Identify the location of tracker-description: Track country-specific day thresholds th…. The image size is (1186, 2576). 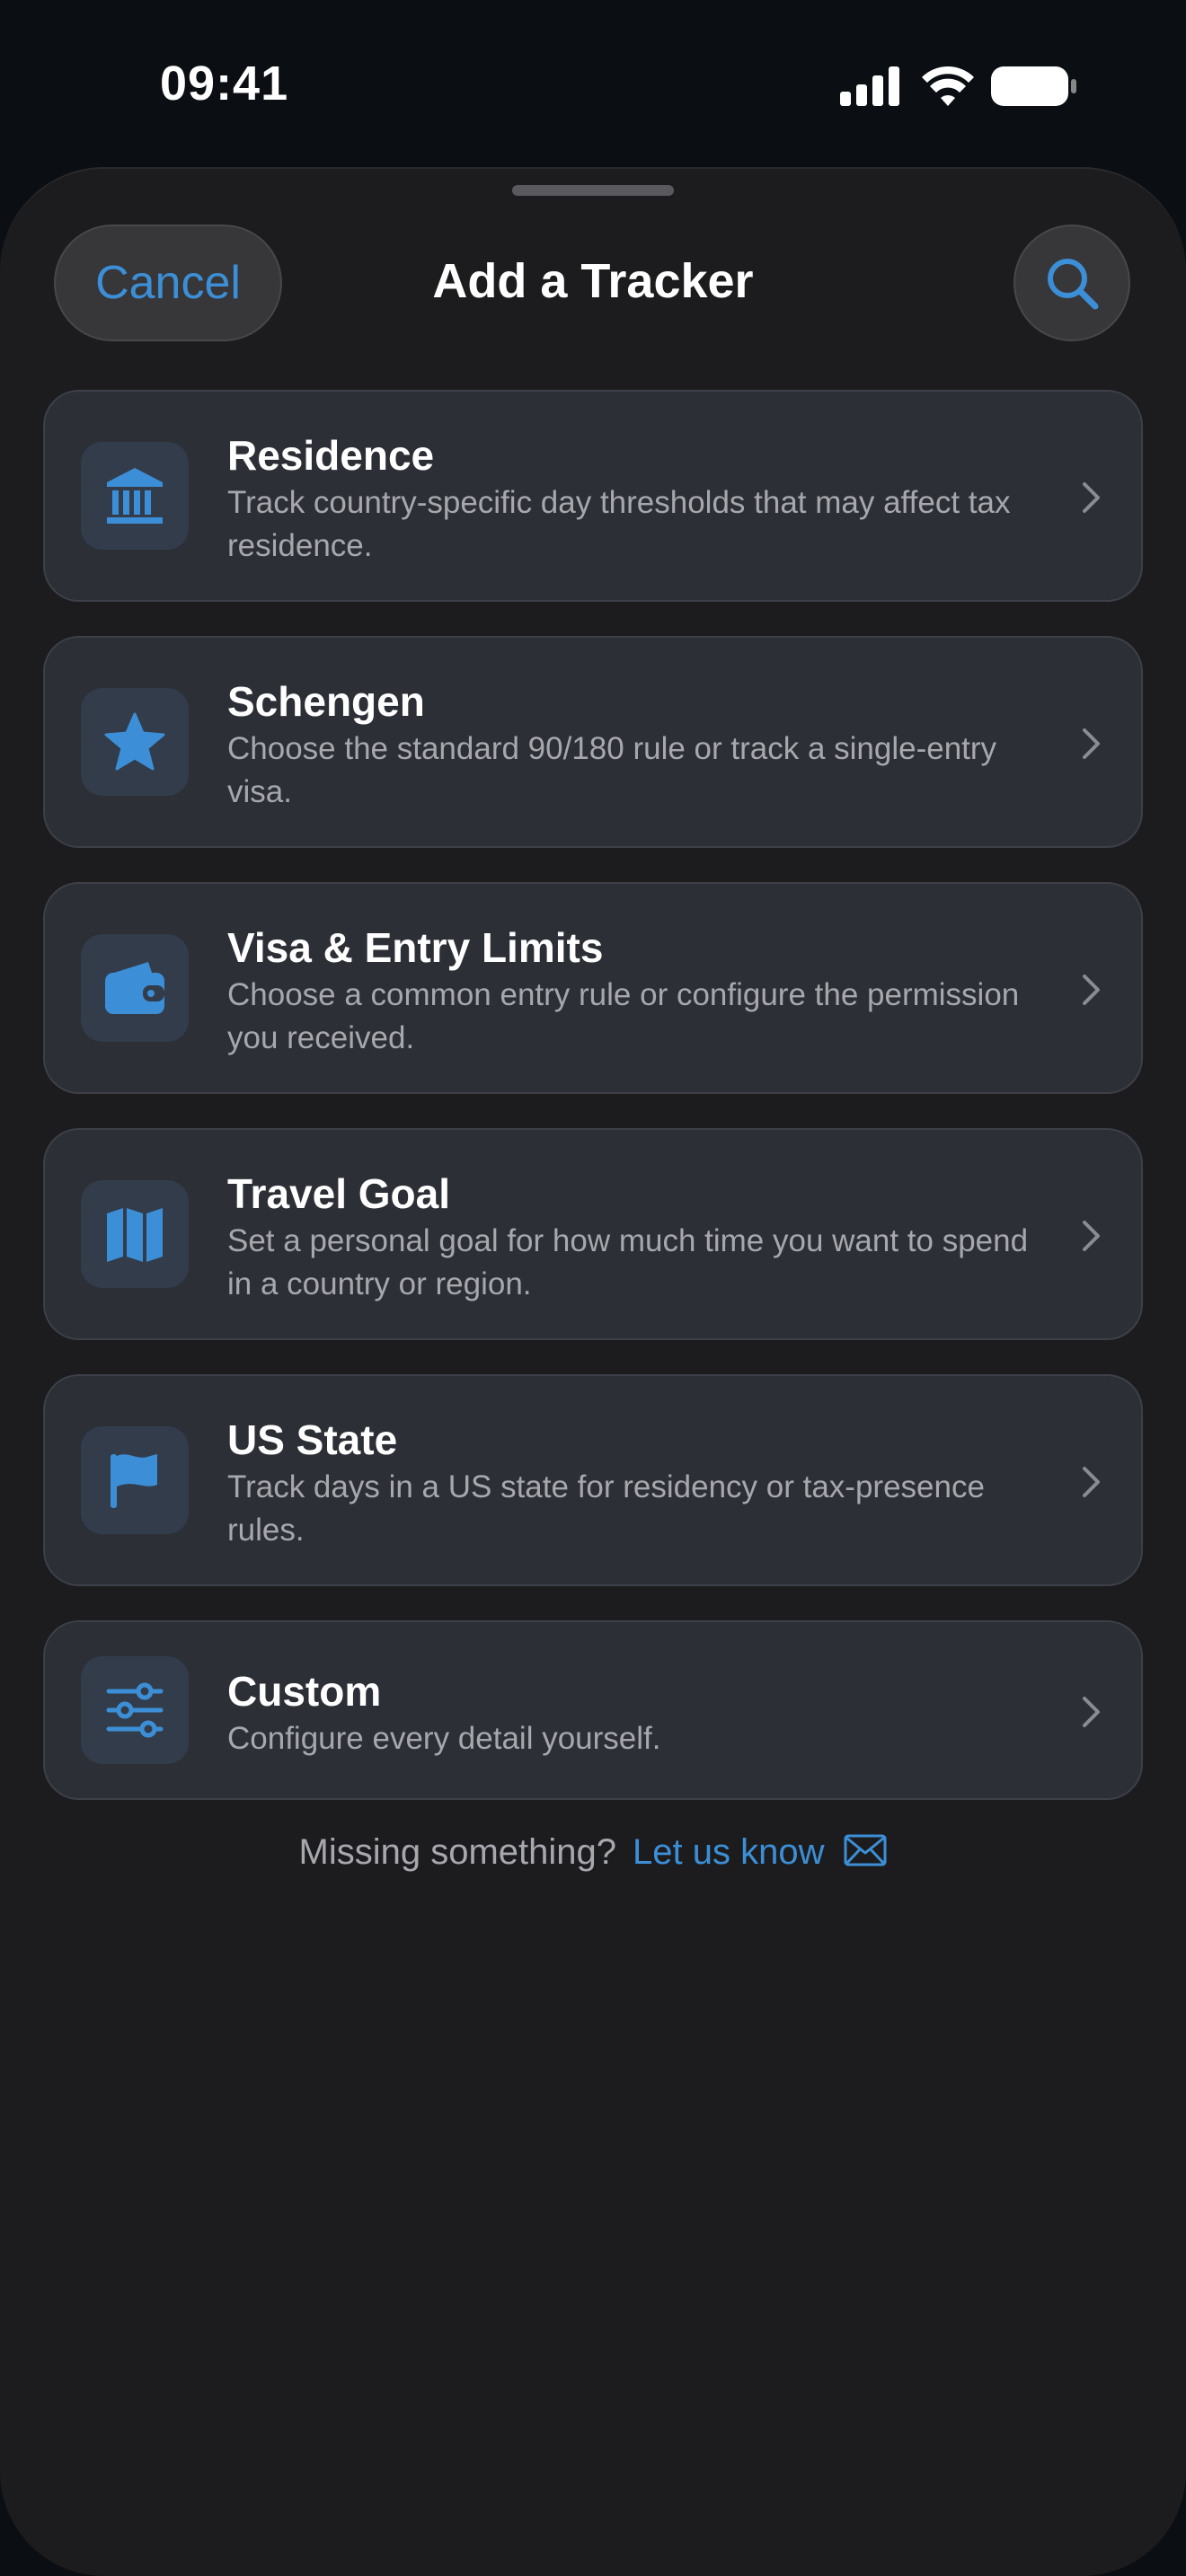
(619, 524).